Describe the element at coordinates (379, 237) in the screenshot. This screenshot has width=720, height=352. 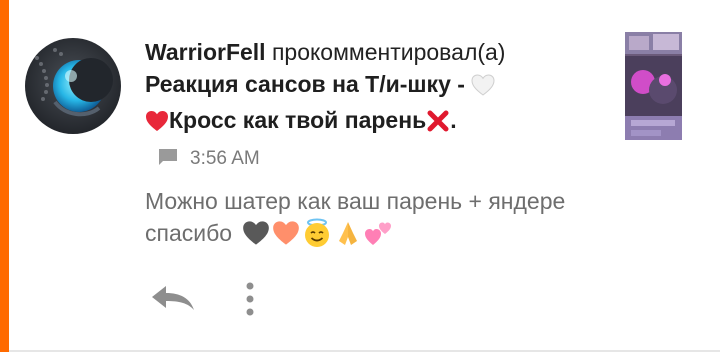
I see `two-hearts-icon` at that location.